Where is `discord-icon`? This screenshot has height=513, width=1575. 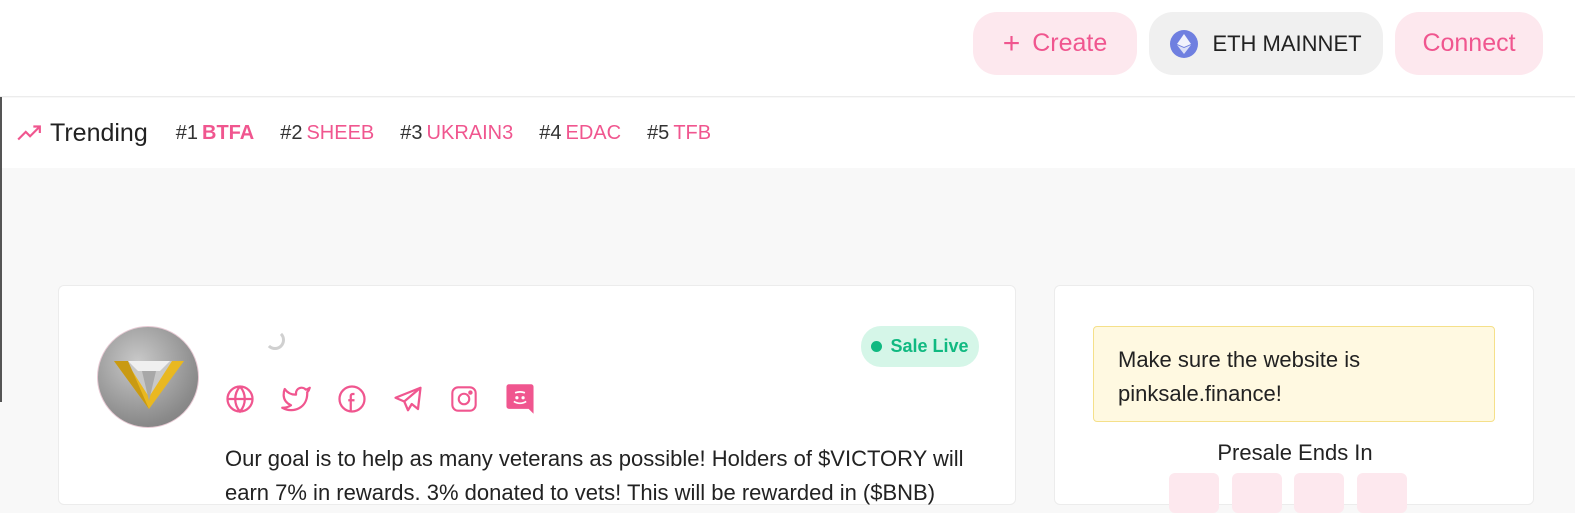 discord-icon is located at coordinates (520, 399).